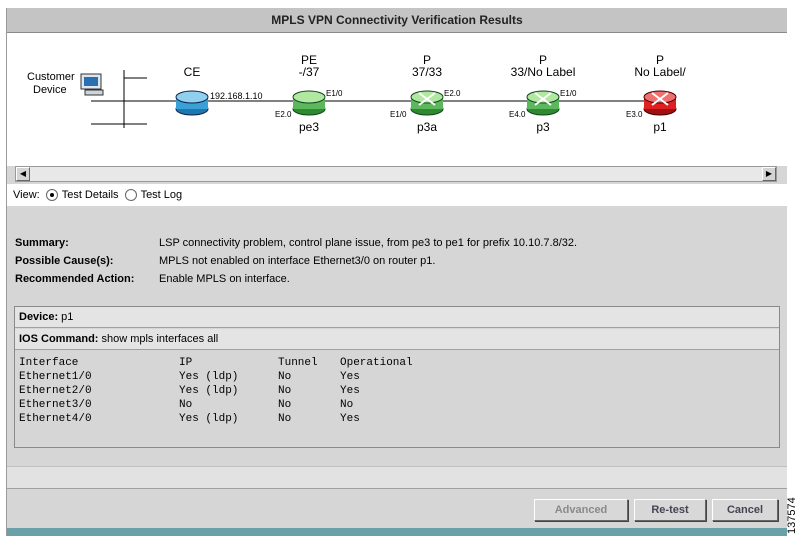  What do you see at coordinates (660, 72) in the screenshot?
I see `node-p1-sub: No Label/` at bounding box center [660, 72].